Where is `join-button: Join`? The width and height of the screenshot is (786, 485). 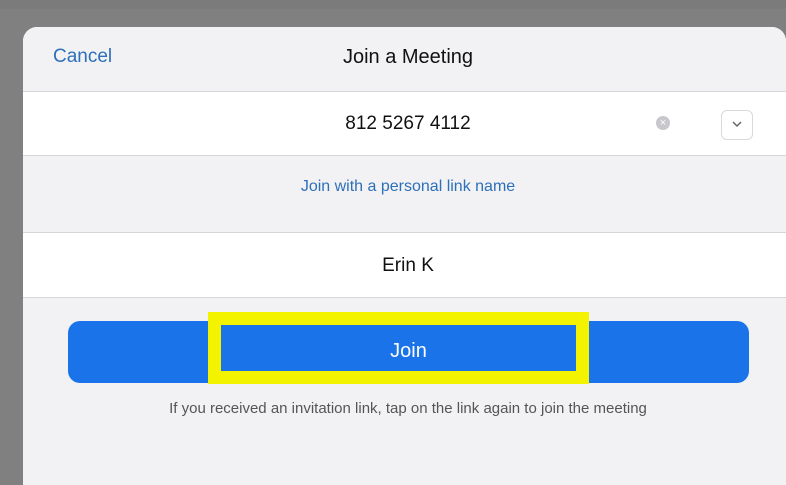
join-button: Join is located at coordinates (408, 352).